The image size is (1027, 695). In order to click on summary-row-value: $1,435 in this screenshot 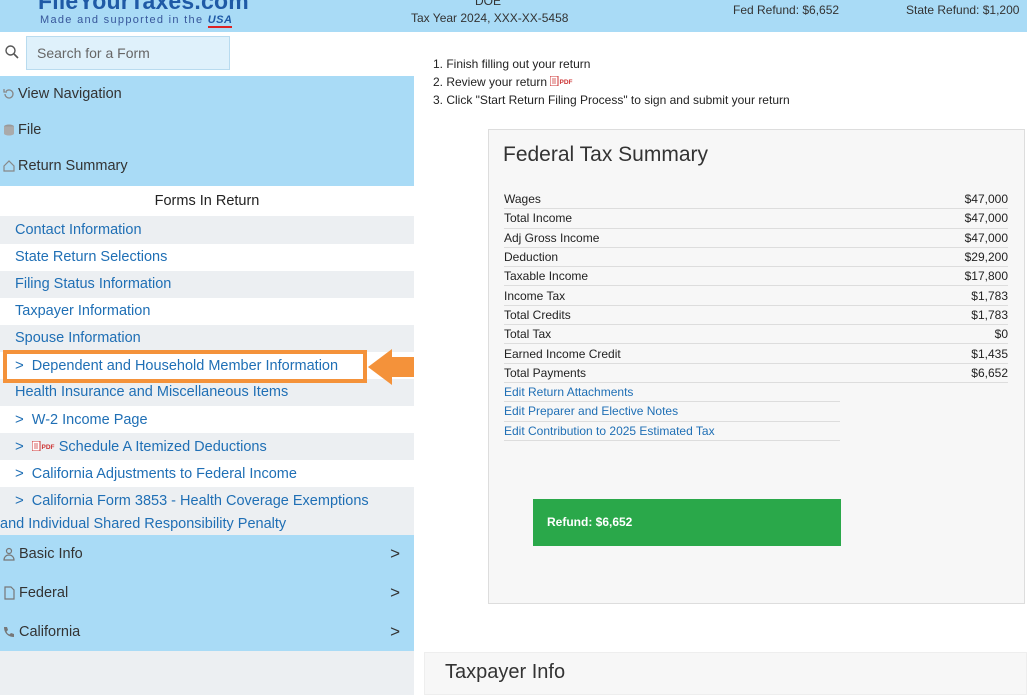, I will do `click(989, 353)`.